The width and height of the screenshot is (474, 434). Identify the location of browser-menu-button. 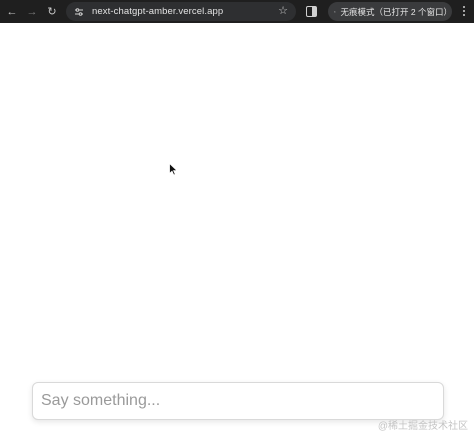
(464, 11).